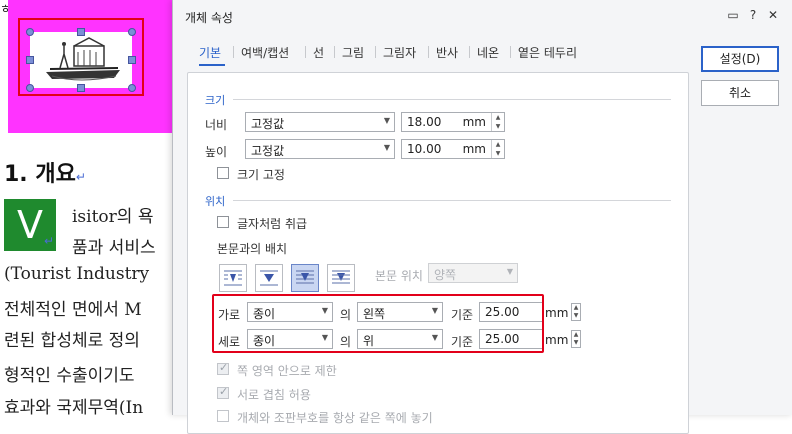 The width and height of the screenshot is (792, 434). Describe the element at coordinates (49, 241) in the screenshot. I see `dropcap-paragraph-mark: ↵` at that location.